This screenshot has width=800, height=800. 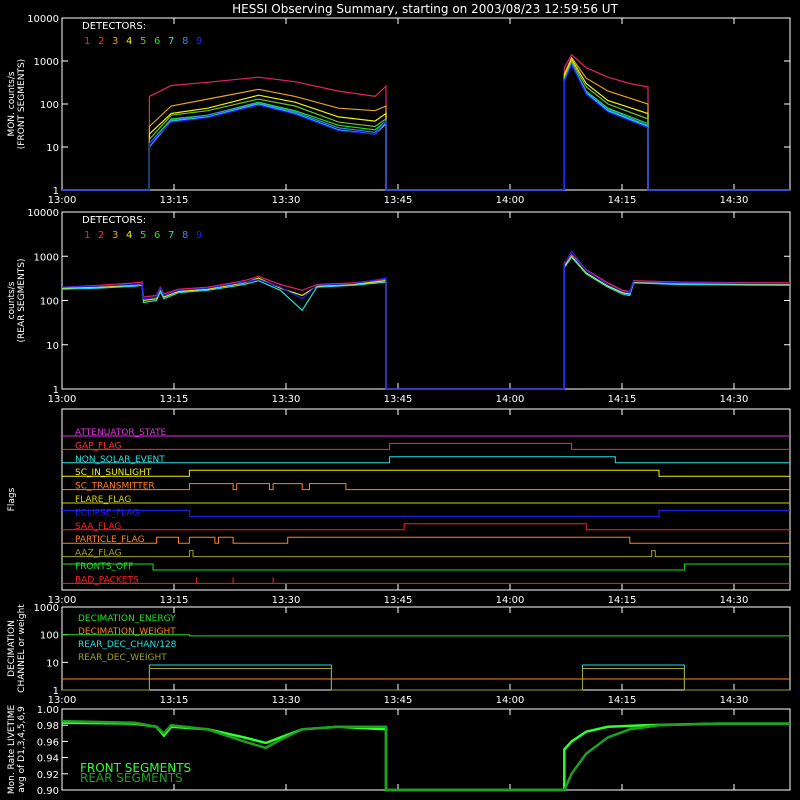 What do you see at coordinates (48, 759) in the screenshot?
I see `y-tick-label: 0.94` at bounding box center [48, 759].